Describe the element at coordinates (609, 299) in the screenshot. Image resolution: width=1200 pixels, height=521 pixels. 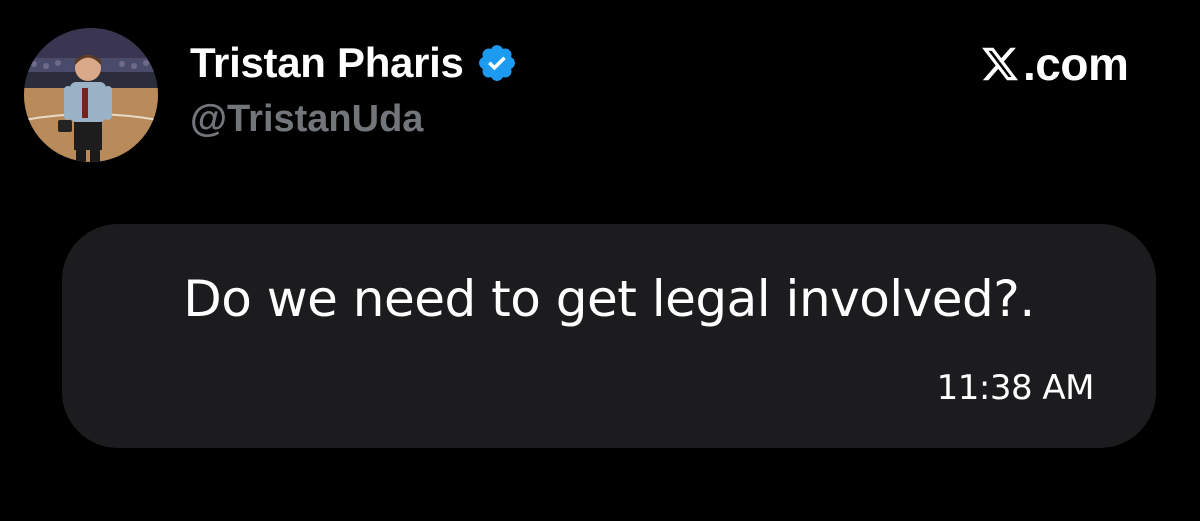
I see `message-text: Do we need to get legal involved?.` at that location.